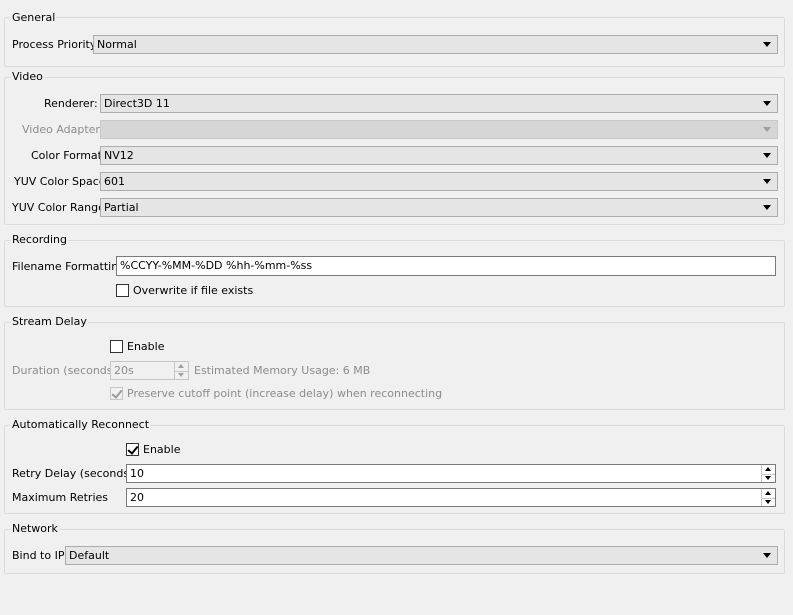 The width and height of the screenshot is (793, 615). Describe the element at coordinates (451, 497) in the screenshot. I see `max-retries-spinbox: 20` at that location.